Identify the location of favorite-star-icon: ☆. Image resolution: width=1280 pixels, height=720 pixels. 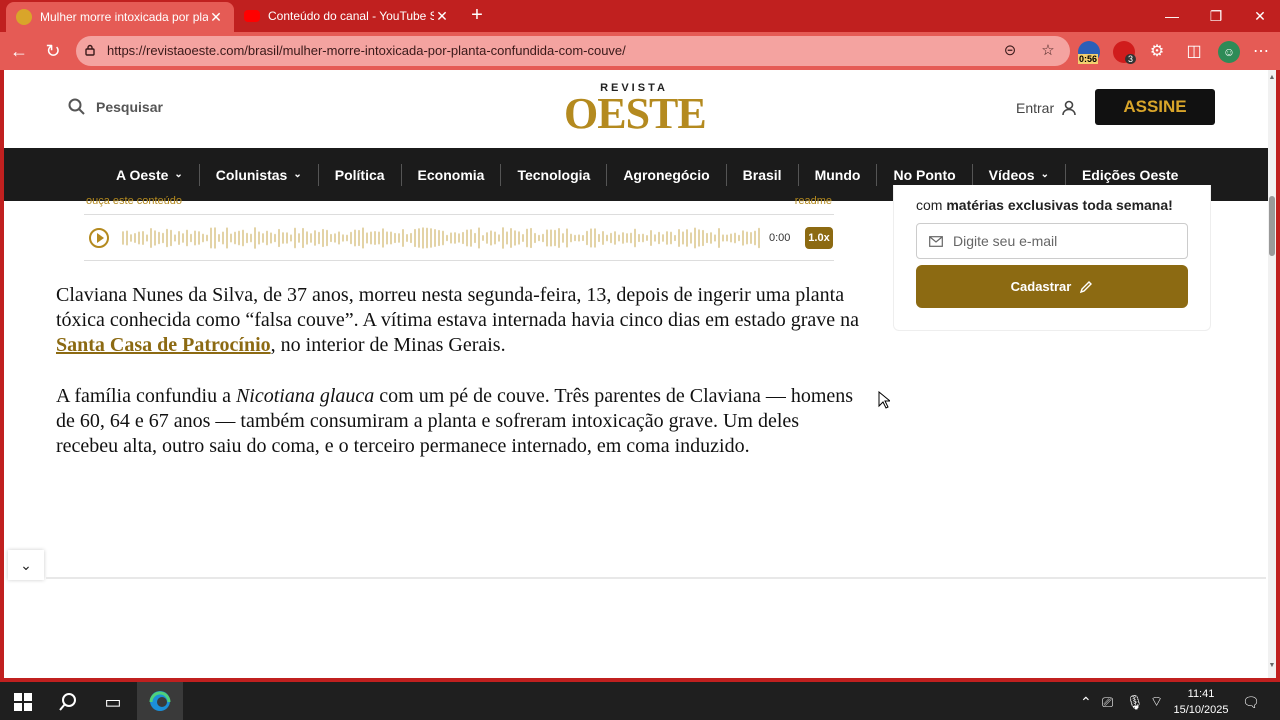
(1048, 51).